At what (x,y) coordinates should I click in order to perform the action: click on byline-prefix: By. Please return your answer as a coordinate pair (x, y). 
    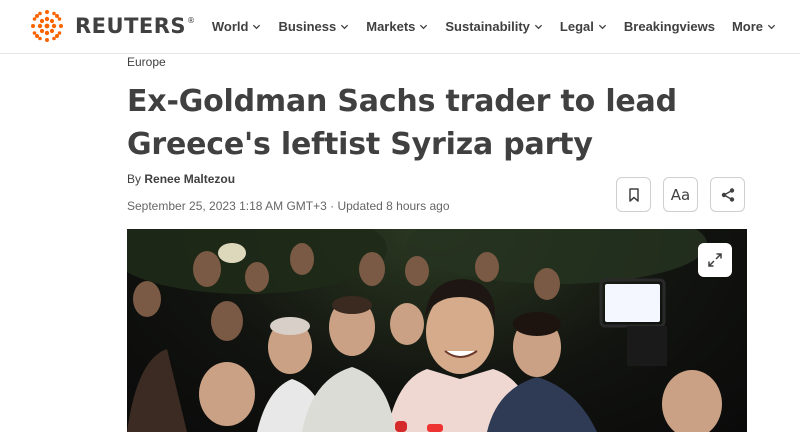
    Looking at the image, I should click on (134, 179).